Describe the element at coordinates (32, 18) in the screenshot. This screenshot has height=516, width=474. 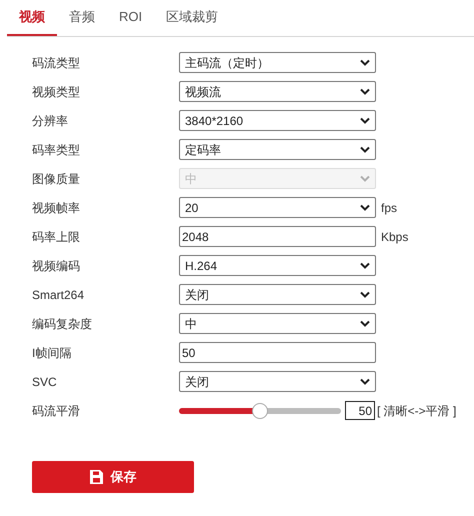
I see `tab: 视频` at that location.